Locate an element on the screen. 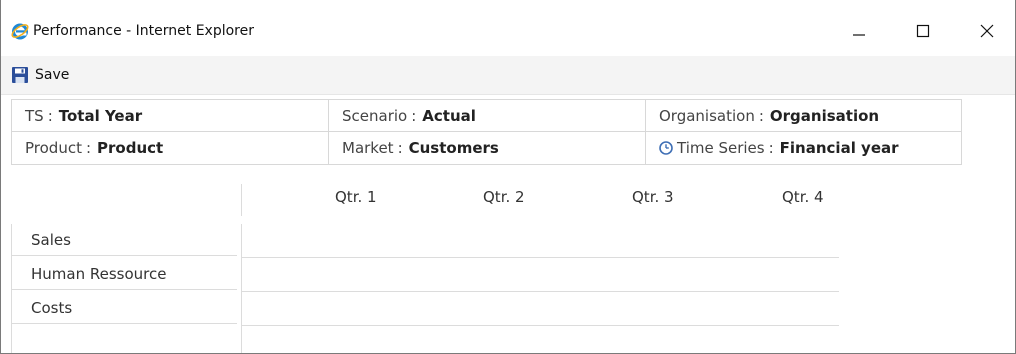 The height and width of the screenshot is (354, 1016). filter-market-label: Market is located at coordinates (368, 148).